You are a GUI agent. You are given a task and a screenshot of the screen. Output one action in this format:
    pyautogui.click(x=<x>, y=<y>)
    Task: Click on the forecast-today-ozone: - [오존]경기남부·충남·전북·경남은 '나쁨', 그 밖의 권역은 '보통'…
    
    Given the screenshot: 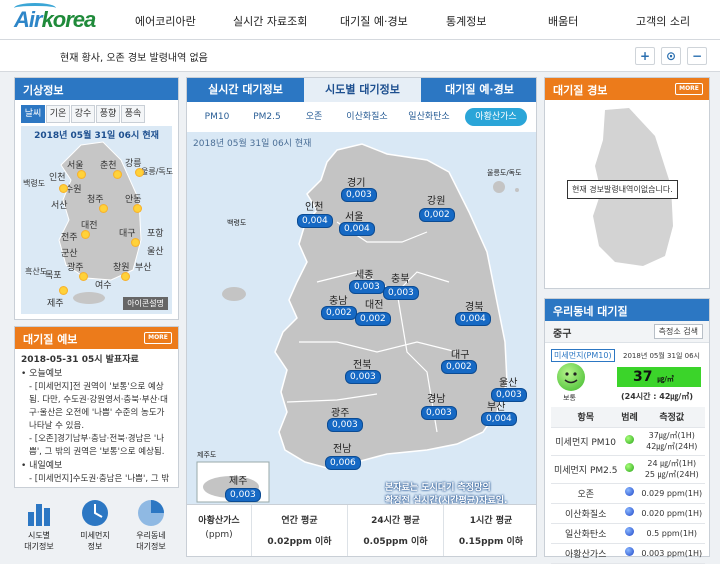 What is the action you would take?
    pyautogui.click(x=97, y=445)
    